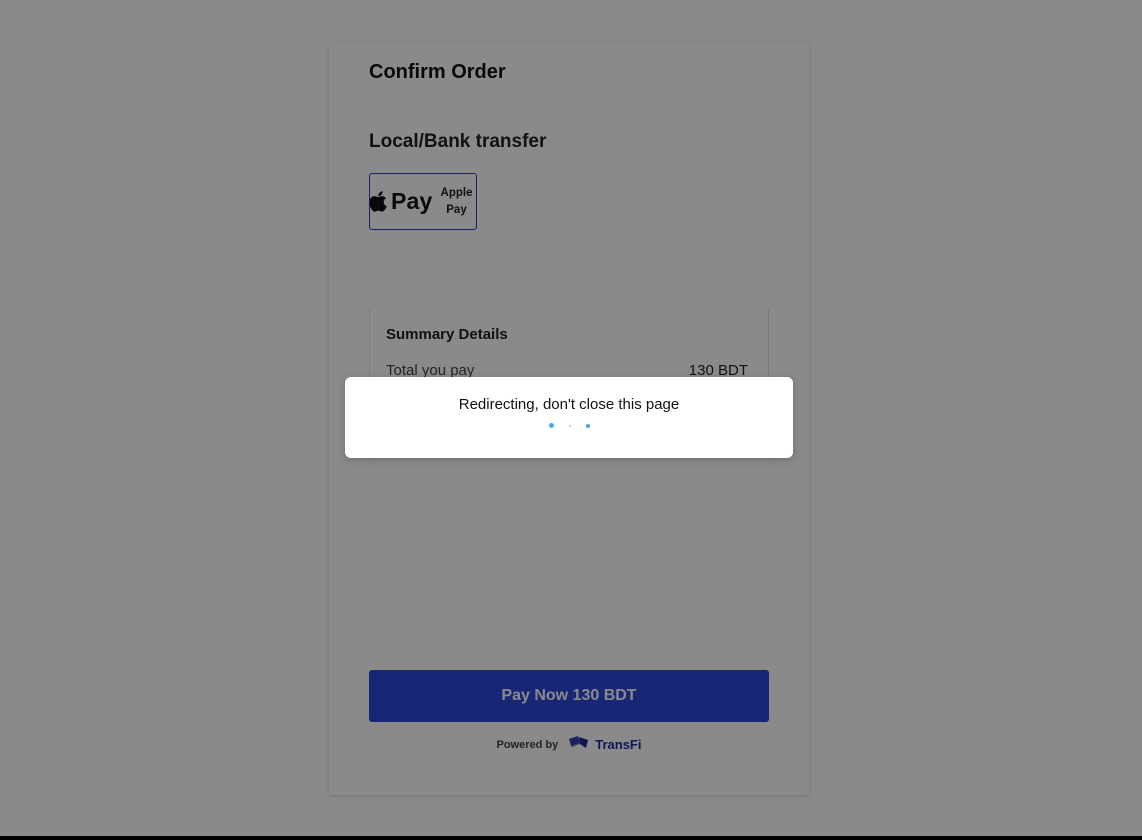  Describe the element at coordinates (569, 417) in the screenshot. I see `redirect-modal: Redirecting, don't close this page` at that location.